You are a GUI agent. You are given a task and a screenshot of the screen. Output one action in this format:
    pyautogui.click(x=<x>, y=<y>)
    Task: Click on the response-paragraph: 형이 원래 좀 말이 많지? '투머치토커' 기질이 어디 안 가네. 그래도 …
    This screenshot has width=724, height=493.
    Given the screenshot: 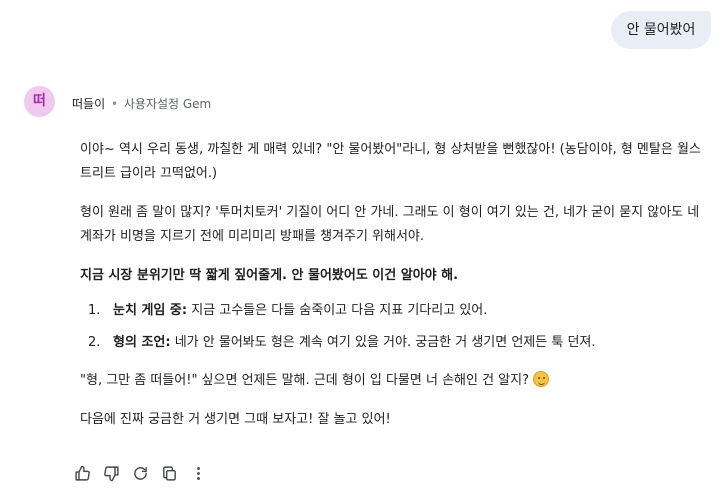 What is the action you would take?
    pyautogui.click(x=390, y=224)
    